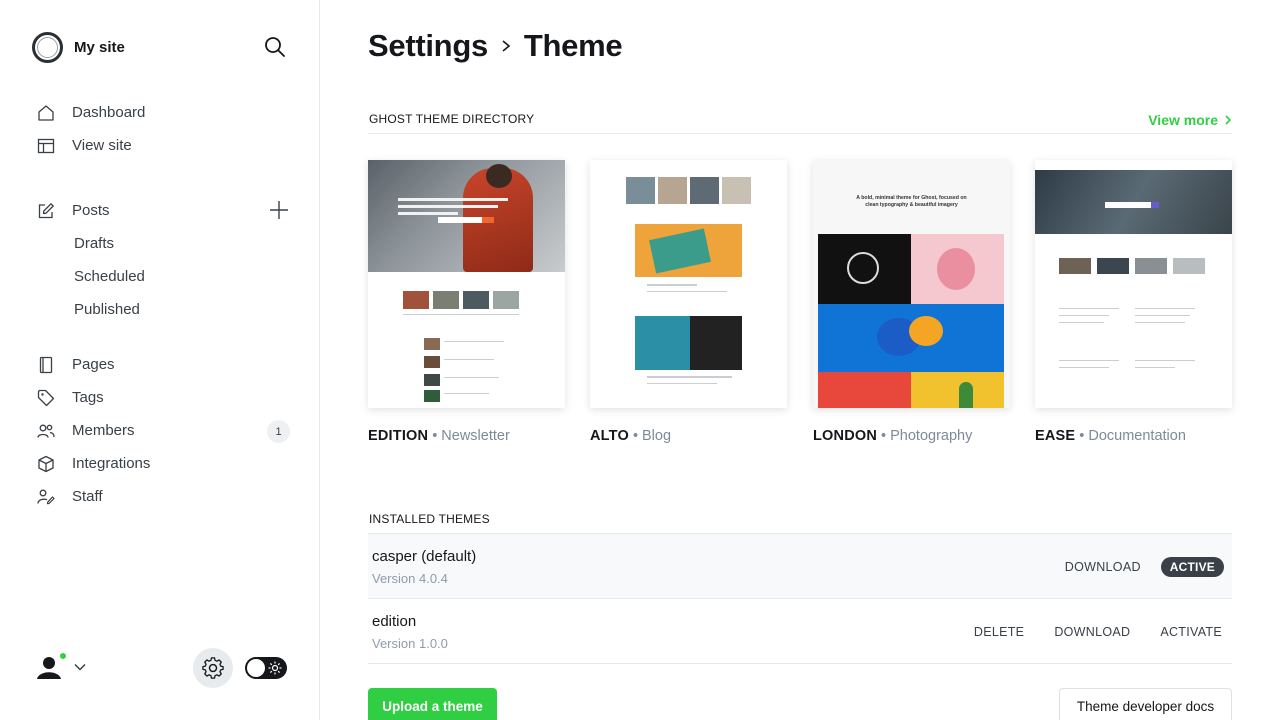 The width and height of the screenshot is (1280, 720). I want to click on theme-preview-alto, so click(688, 284).